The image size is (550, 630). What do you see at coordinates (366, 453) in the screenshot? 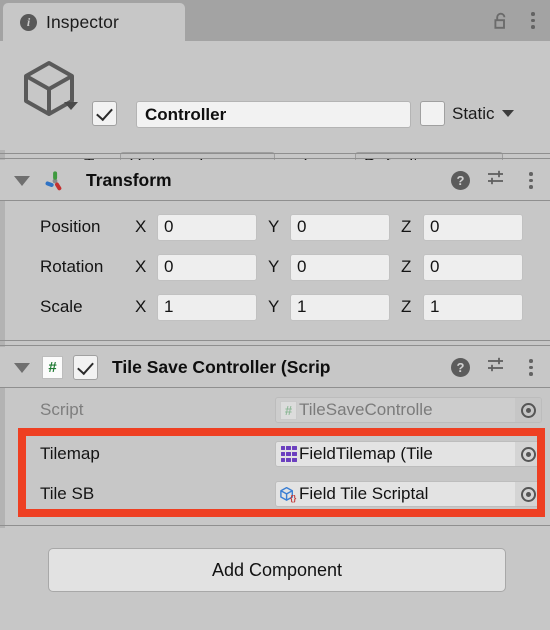
I see `tilemap-object-value: FieldTilemap (Tile` at bounding box center [366, 453].